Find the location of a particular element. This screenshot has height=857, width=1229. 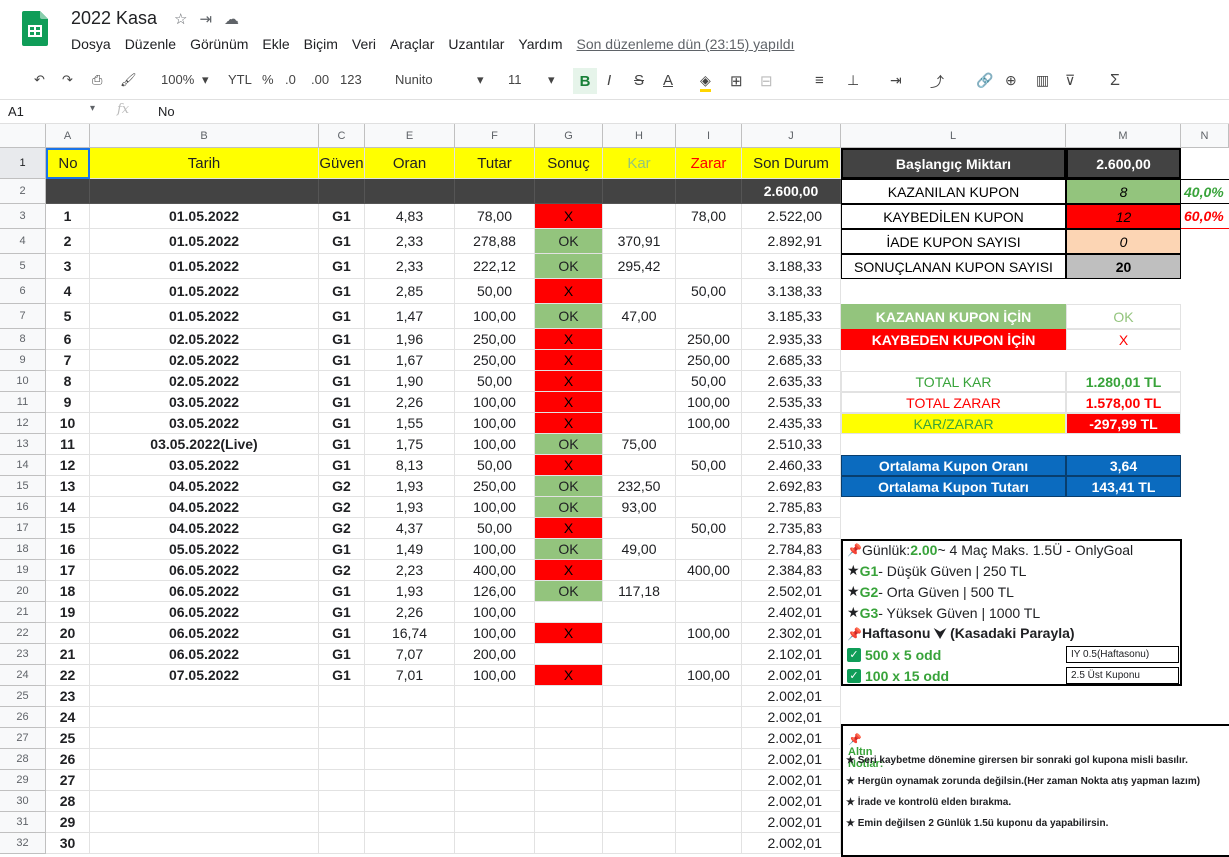

data-cell: 03.05.2022(Live) is located at coordinates (204, 444).